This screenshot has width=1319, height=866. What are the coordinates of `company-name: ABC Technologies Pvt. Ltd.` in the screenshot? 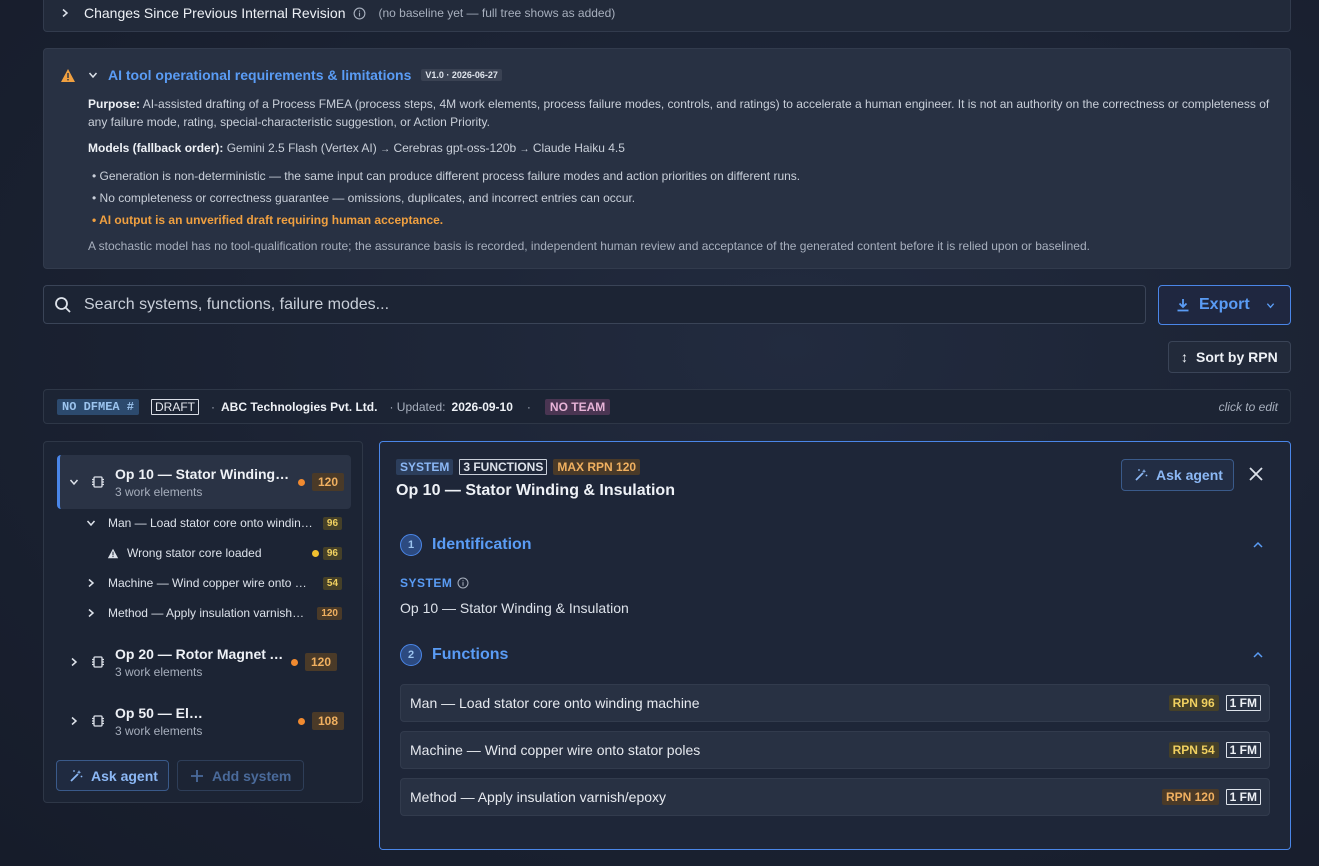 It's located at (299, 406).